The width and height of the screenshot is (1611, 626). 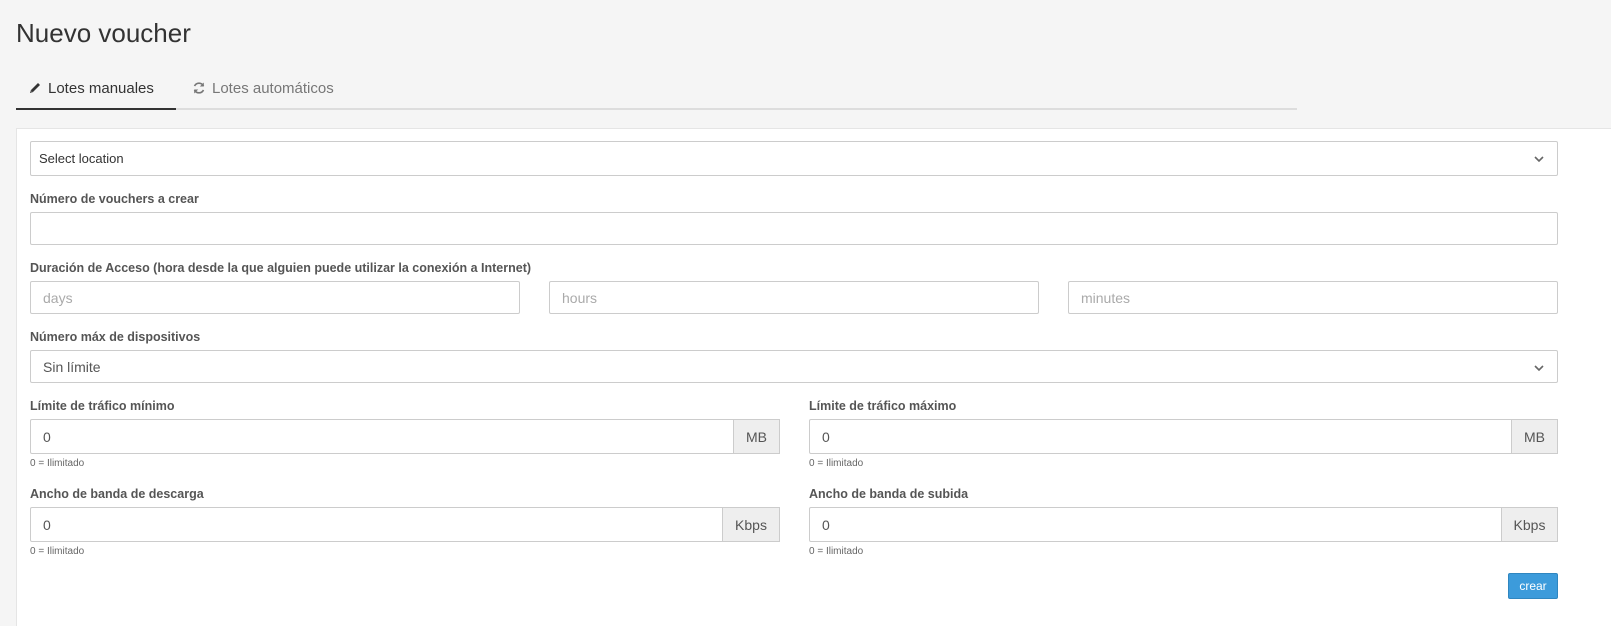 What do you see at coordinates (376, 524) in the screenshot?
I see `download-bw-input` at bounding box center [376, 524].